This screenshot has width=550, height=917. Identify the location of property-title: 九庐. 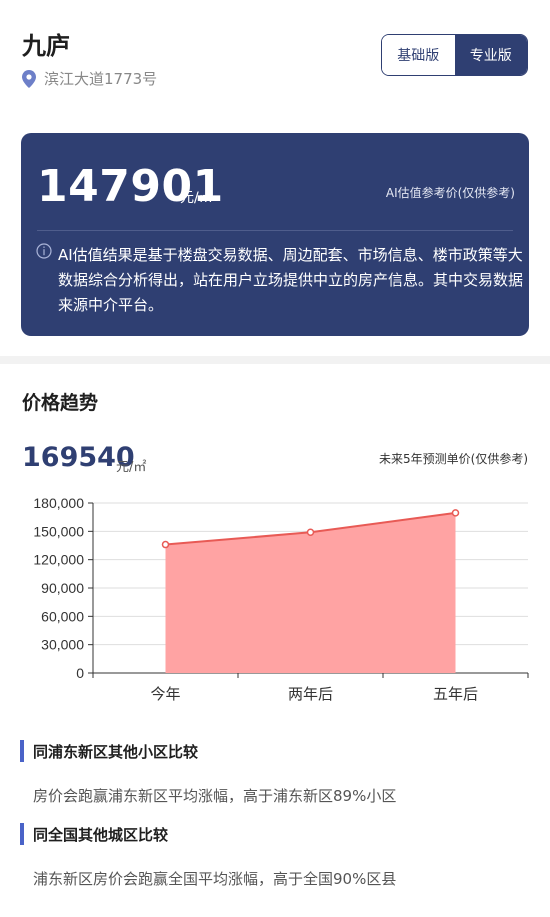
(46, 46).